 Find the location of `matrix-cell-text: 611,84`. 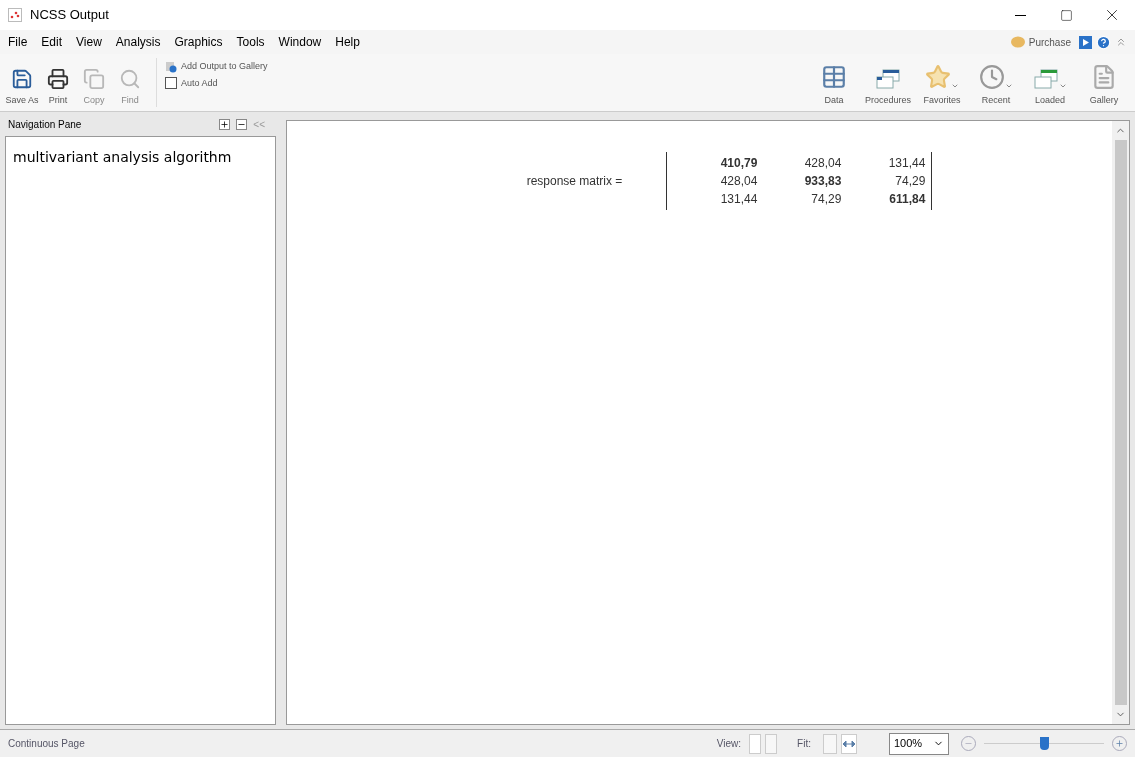

matrix-cell-text: 611,84 is located at coordinates (907, 199).